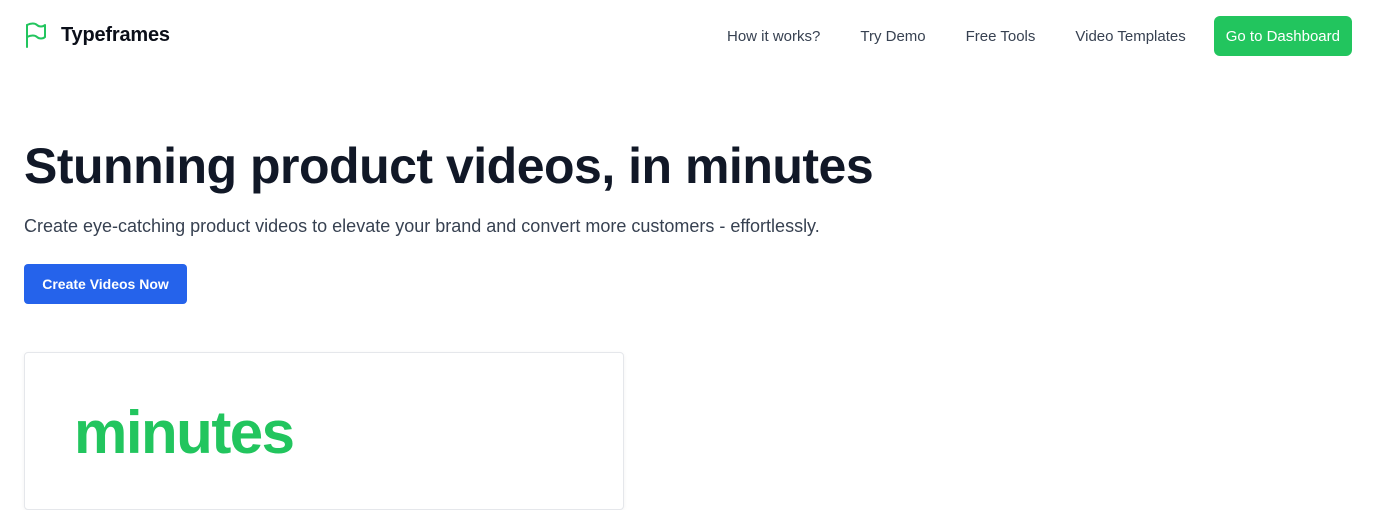 The height and width of the screenshot is (510, 1376). What do you see at coordinates (184, 432) in the screenshot?
I see `preview-animated-word: minutes` at bounding box center [184, 432].